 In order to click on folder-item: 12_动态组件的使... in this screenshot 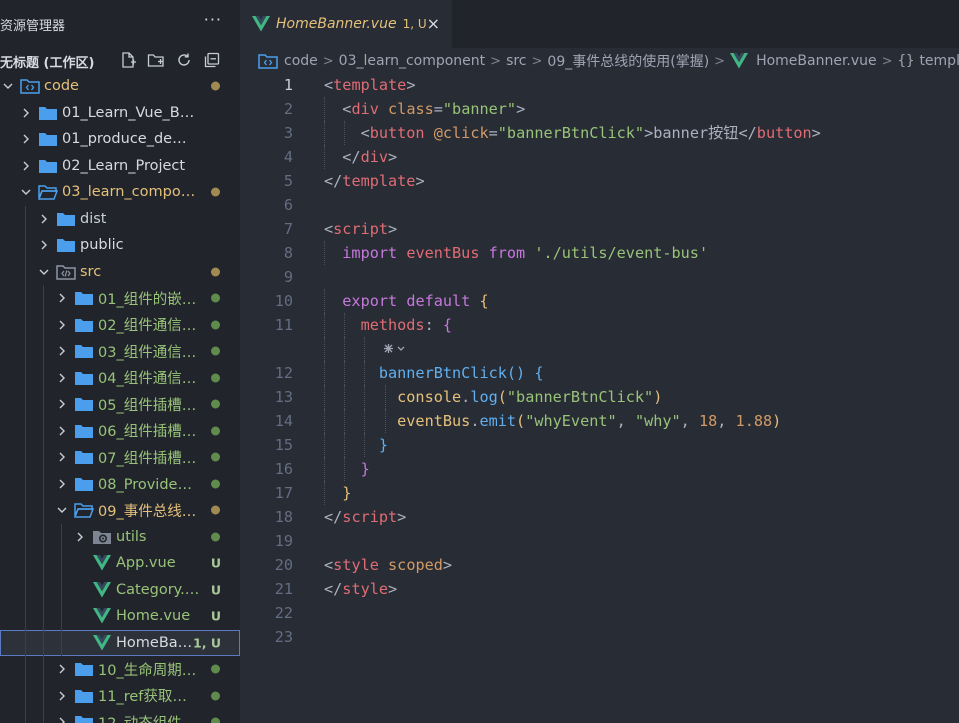, I will do `click(120, 716)`.